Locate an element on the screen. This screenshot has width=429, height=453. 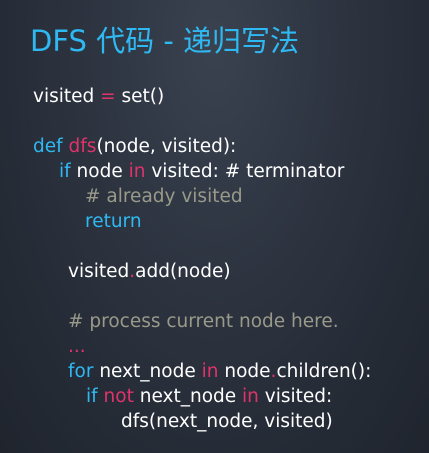
code-line-4: # already visited is located at coordinates (164, 197).